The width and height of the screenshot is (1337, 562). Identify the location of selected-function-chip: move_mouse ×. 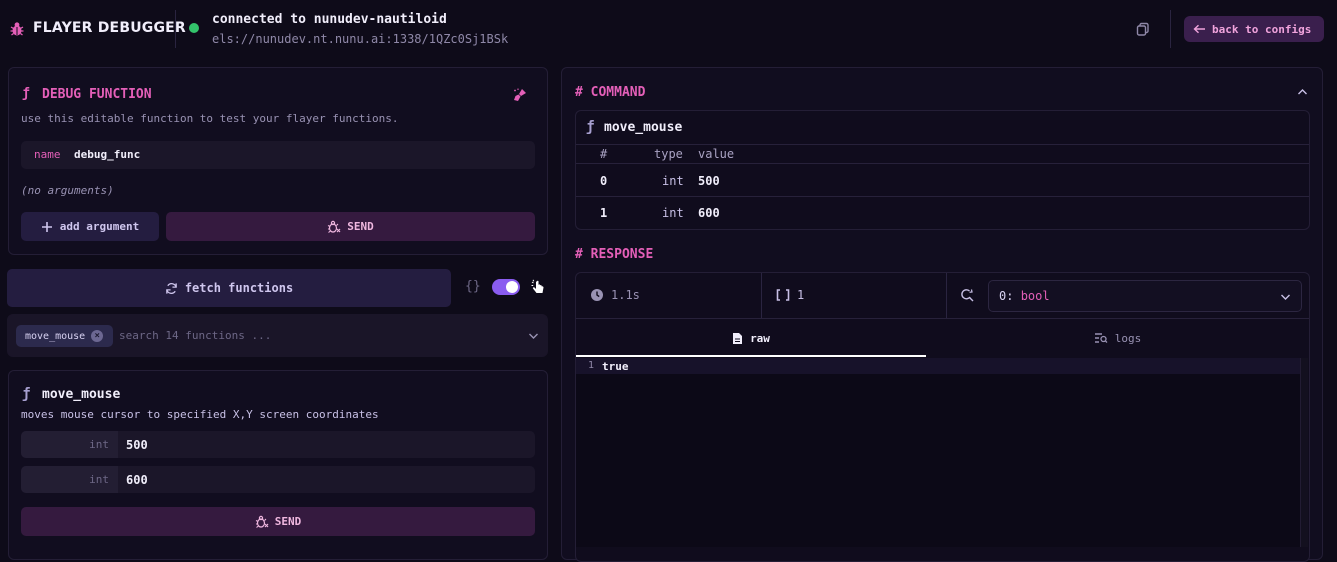
(64, 336).